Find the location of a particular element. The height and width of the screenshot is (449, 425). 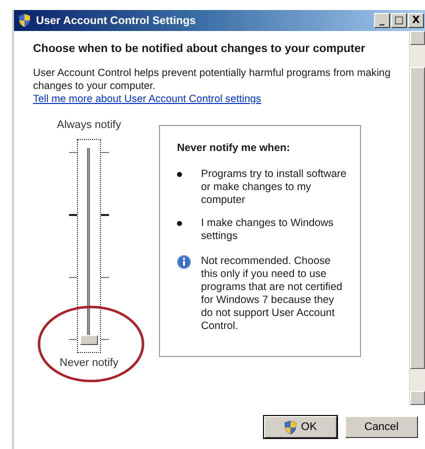

maximize-button: □ is located at coordinates (399, 20).